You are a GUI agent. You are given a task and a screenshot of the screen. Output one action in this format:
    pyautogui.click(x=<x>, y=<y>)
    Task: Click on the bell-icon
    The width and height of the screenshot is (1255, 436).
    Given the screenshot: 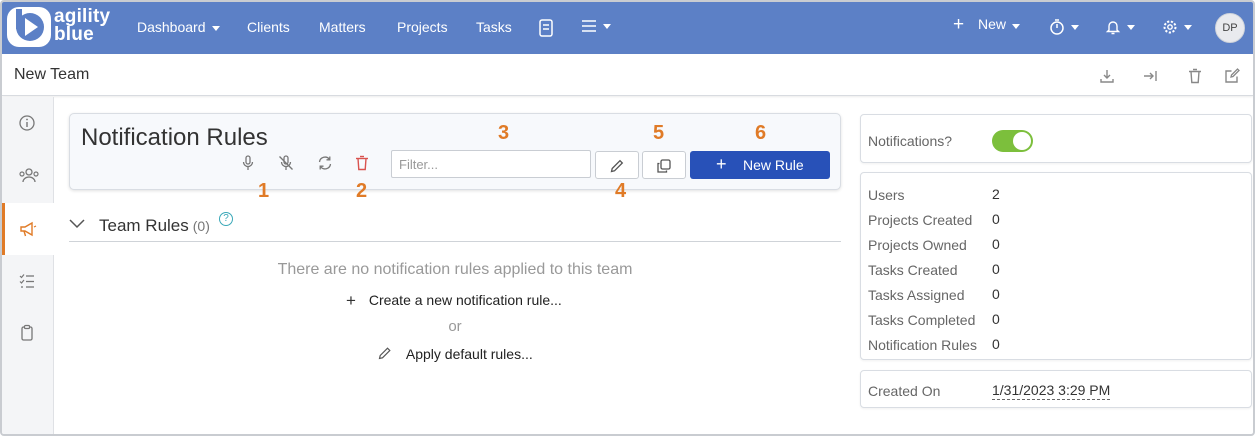 What is the action you would take?
    pyautogui.click(x=1113, y=28)
    